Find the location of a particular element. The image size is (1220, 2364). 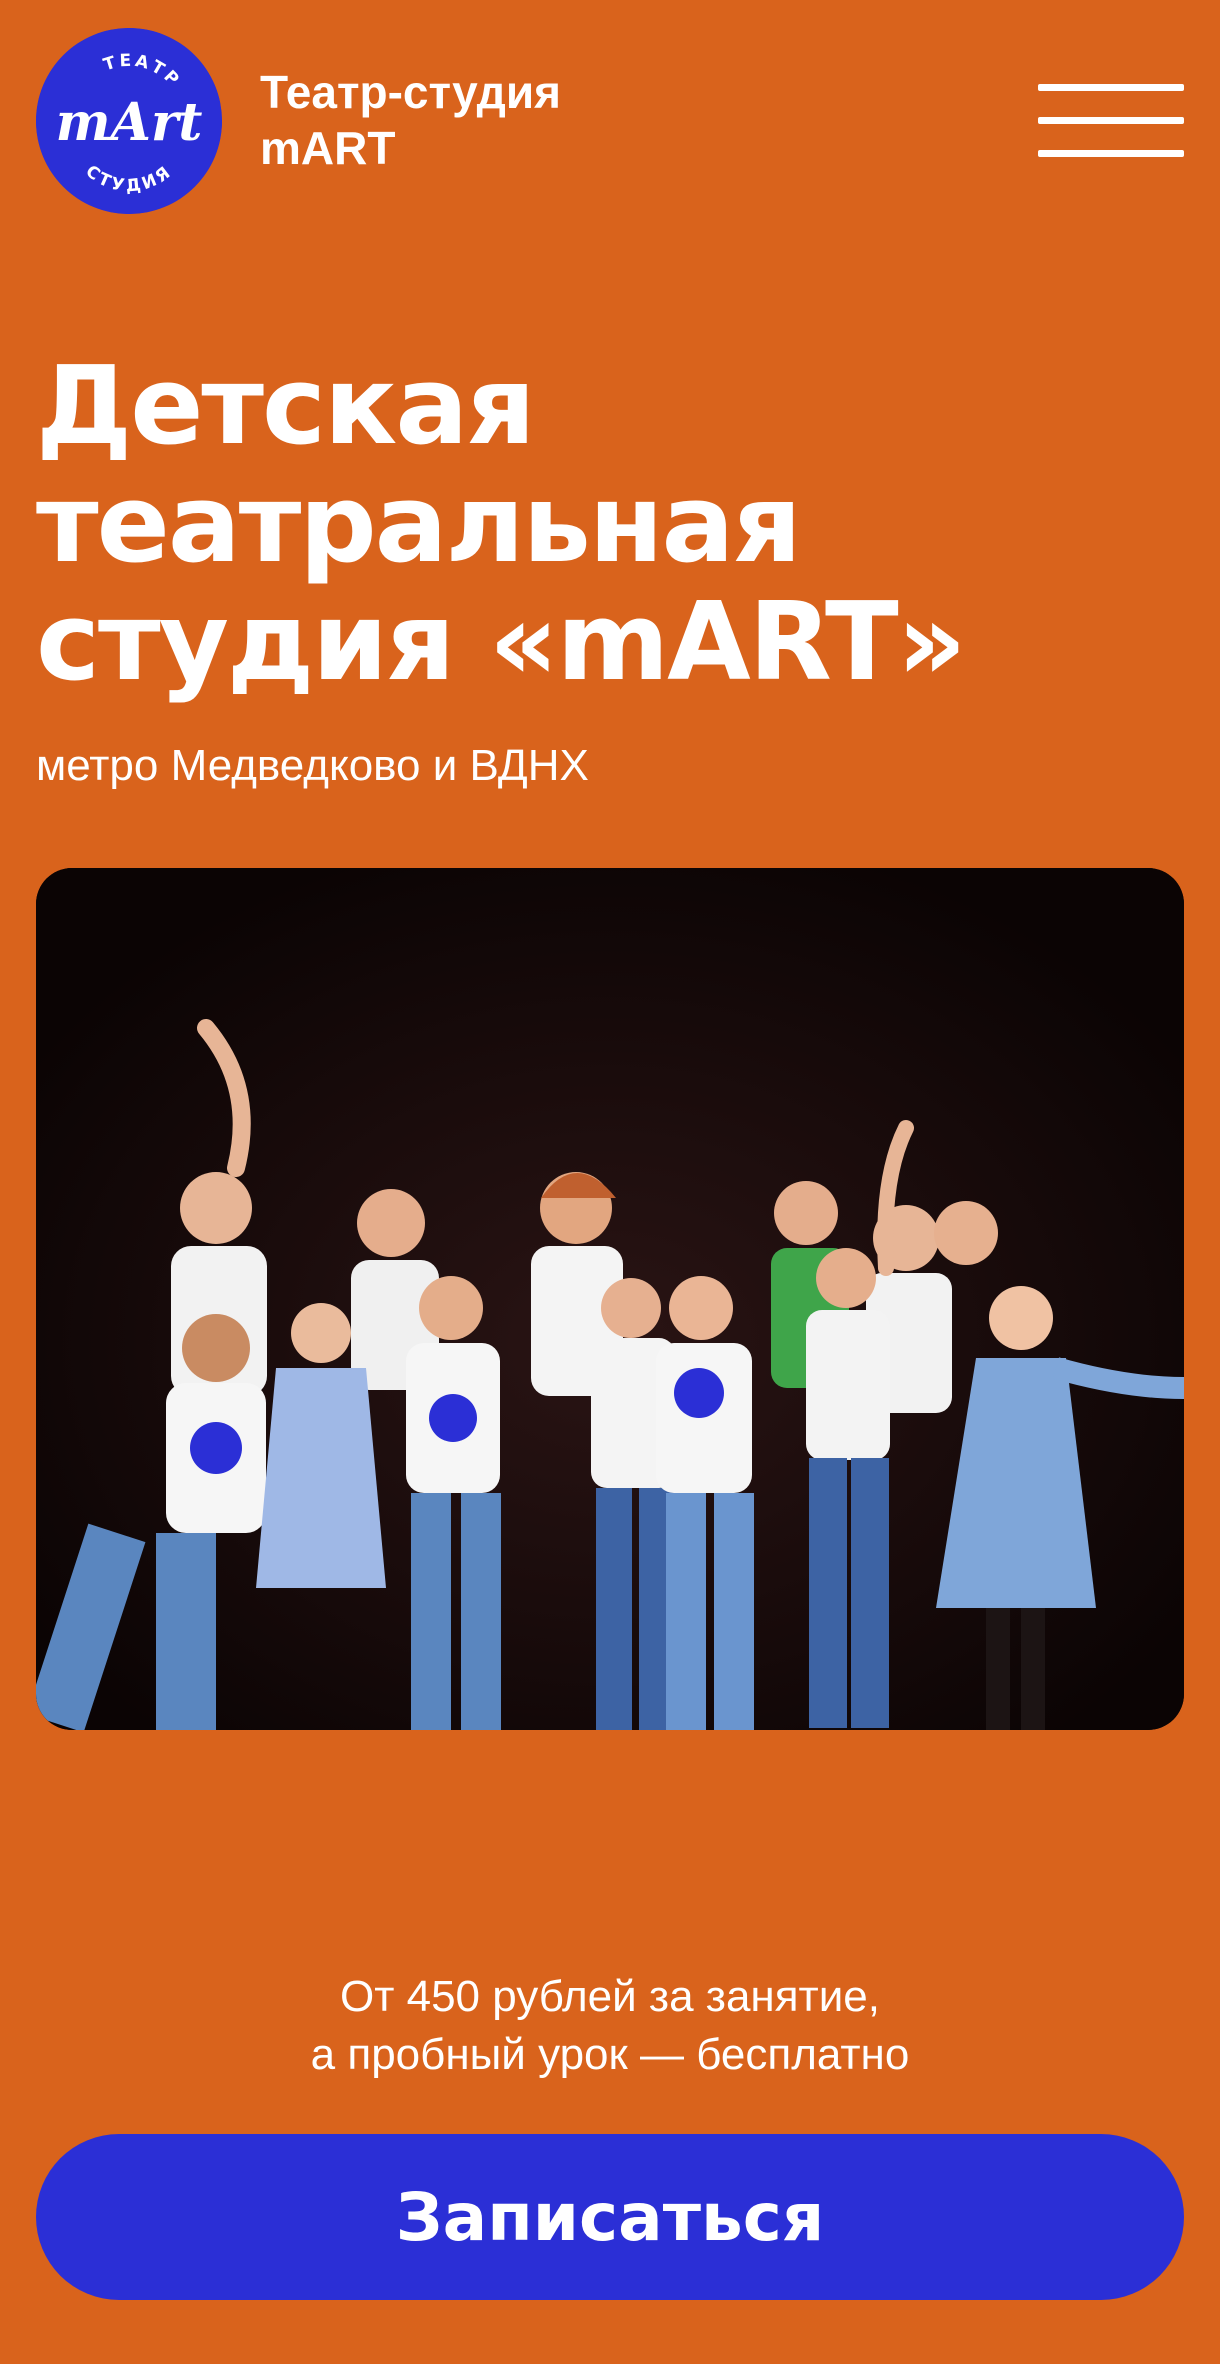

site-header: ТЕАТР СТУДИЯ mArt Театр-студия mART is located at coordinates (610, 121).